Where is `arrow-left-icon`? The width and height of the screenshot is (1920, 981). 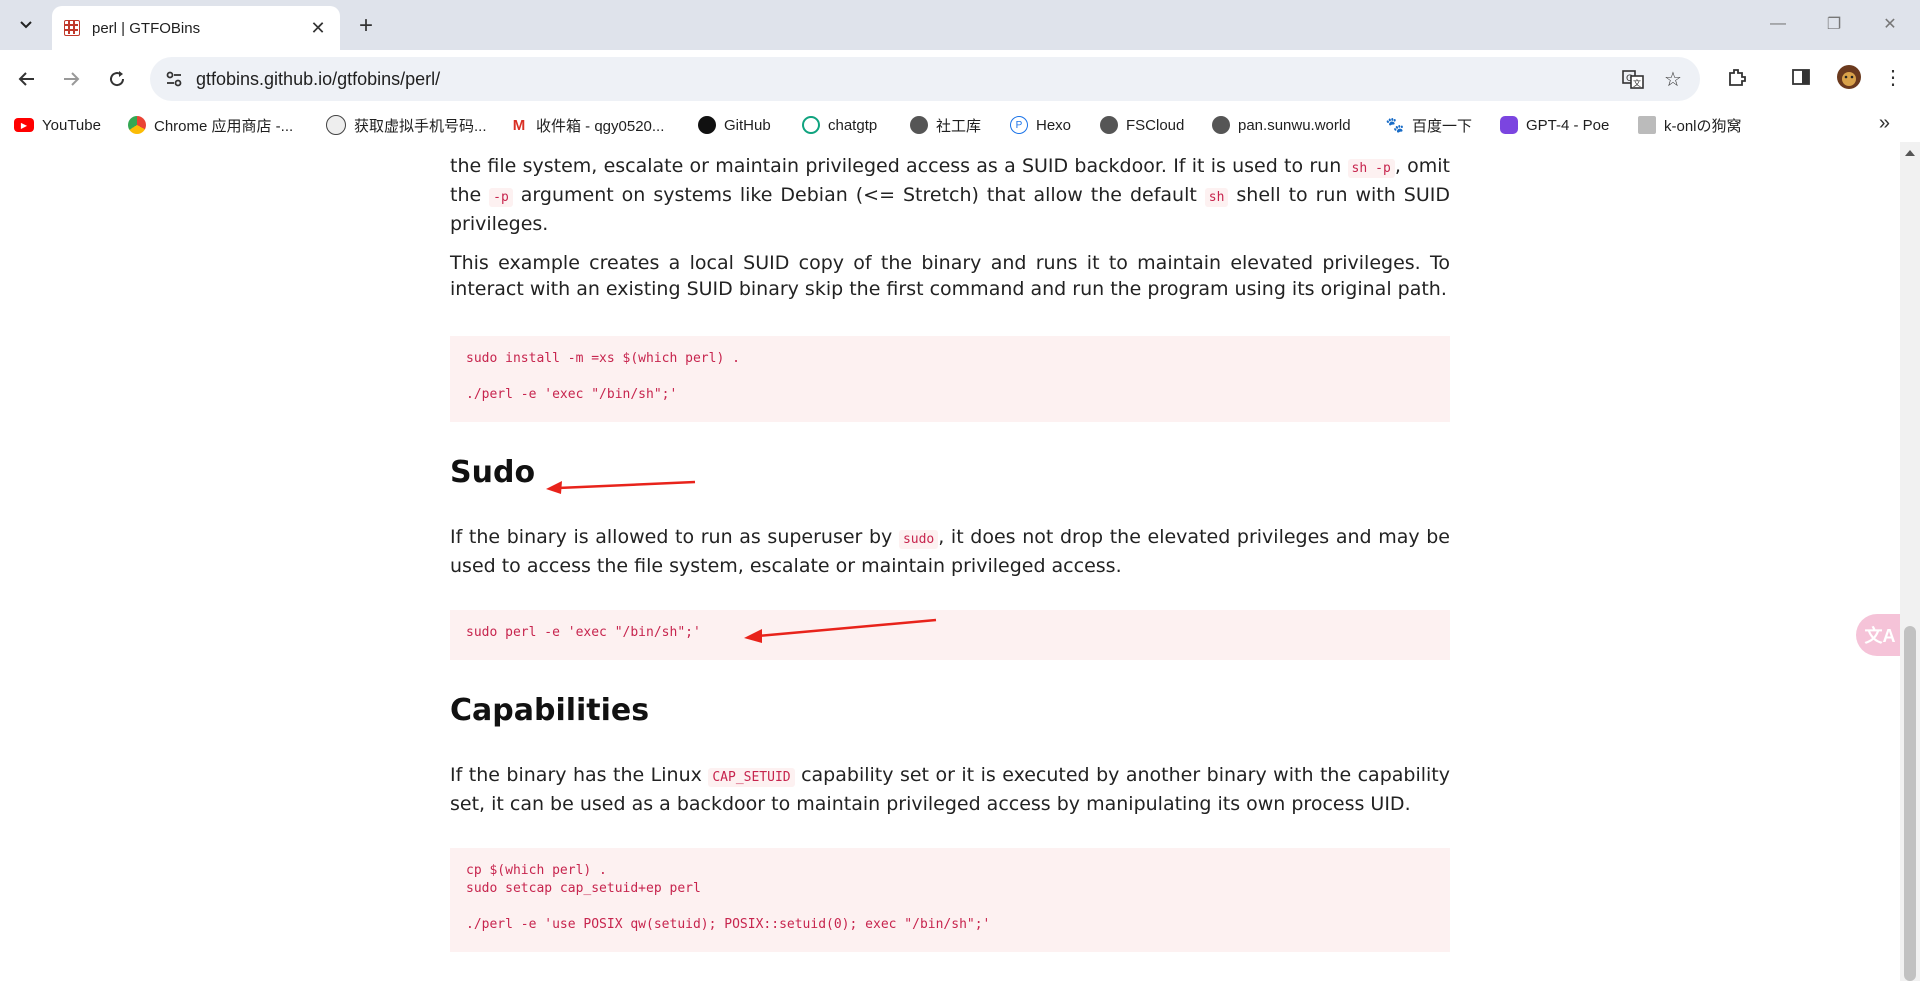
arrow-left-icon is located at coordinates (26, 79).